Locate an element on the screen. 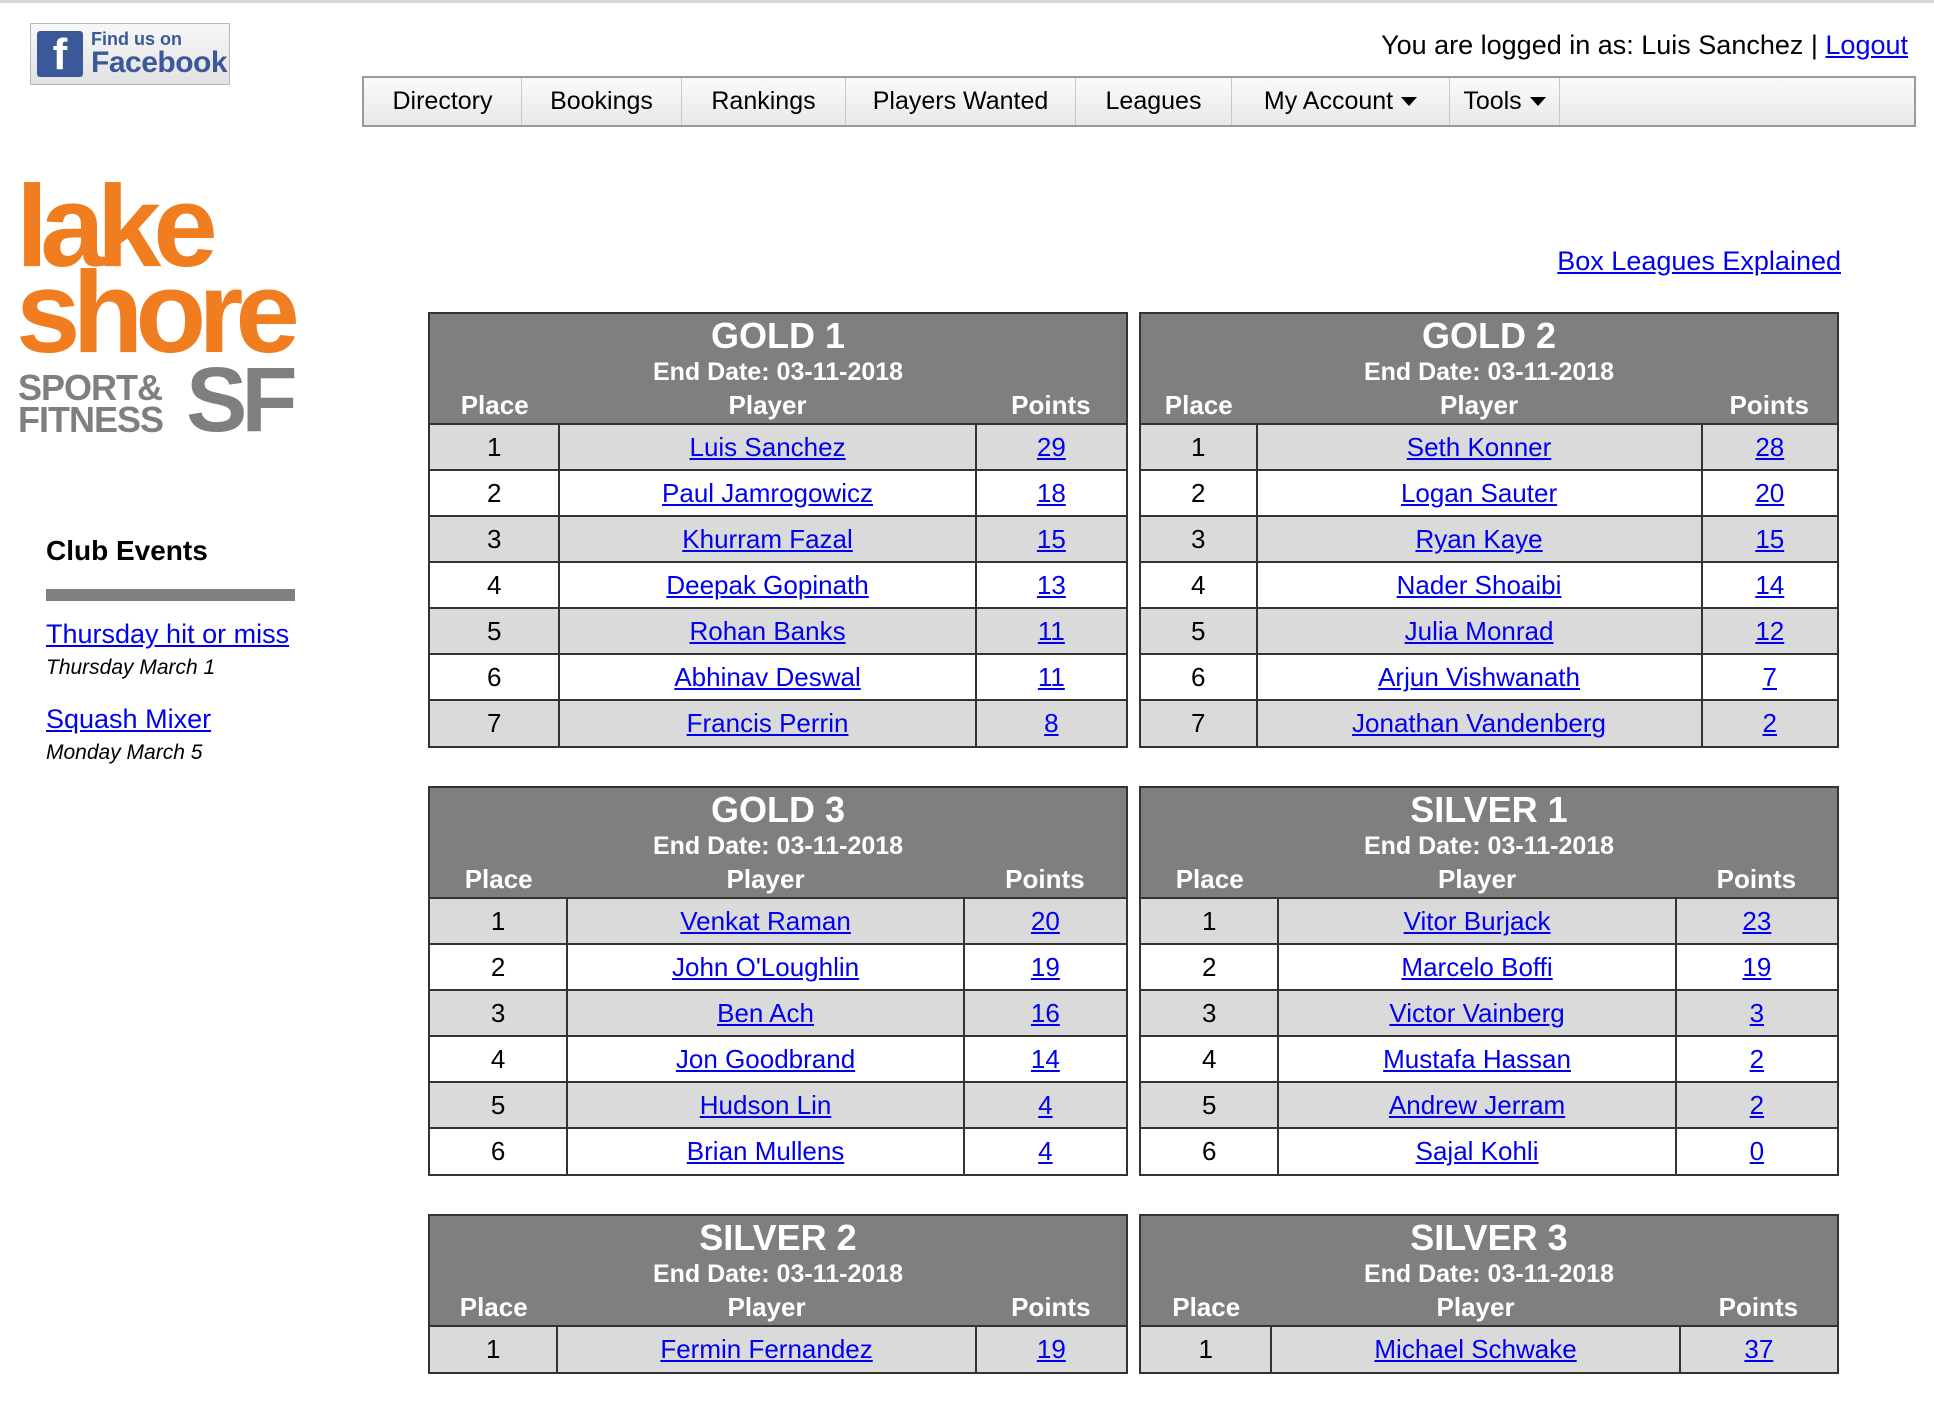  facebook-badge: f Find us on Facebook is located at coordinates (130, 54).